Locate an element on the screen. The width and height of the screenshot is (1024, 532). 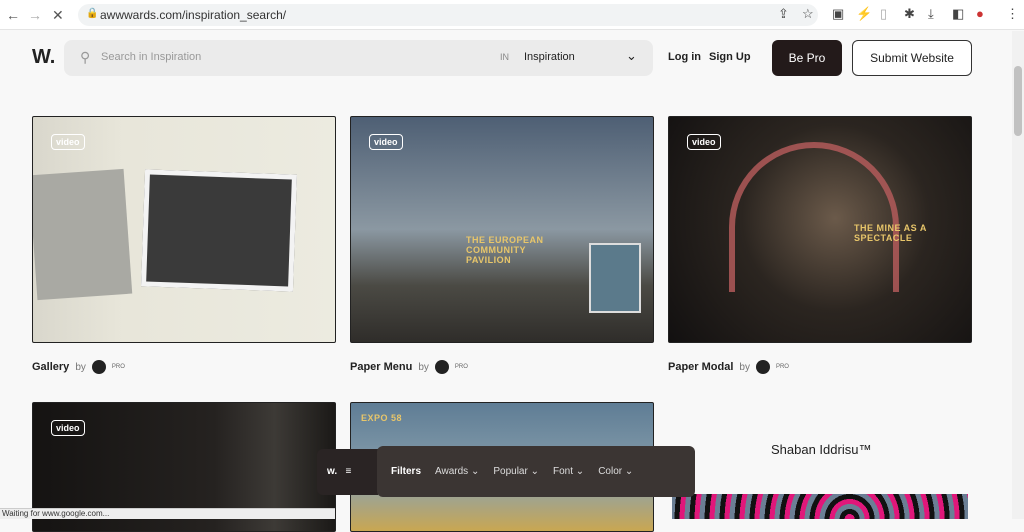
card-image is located at coordinates (820, 506).